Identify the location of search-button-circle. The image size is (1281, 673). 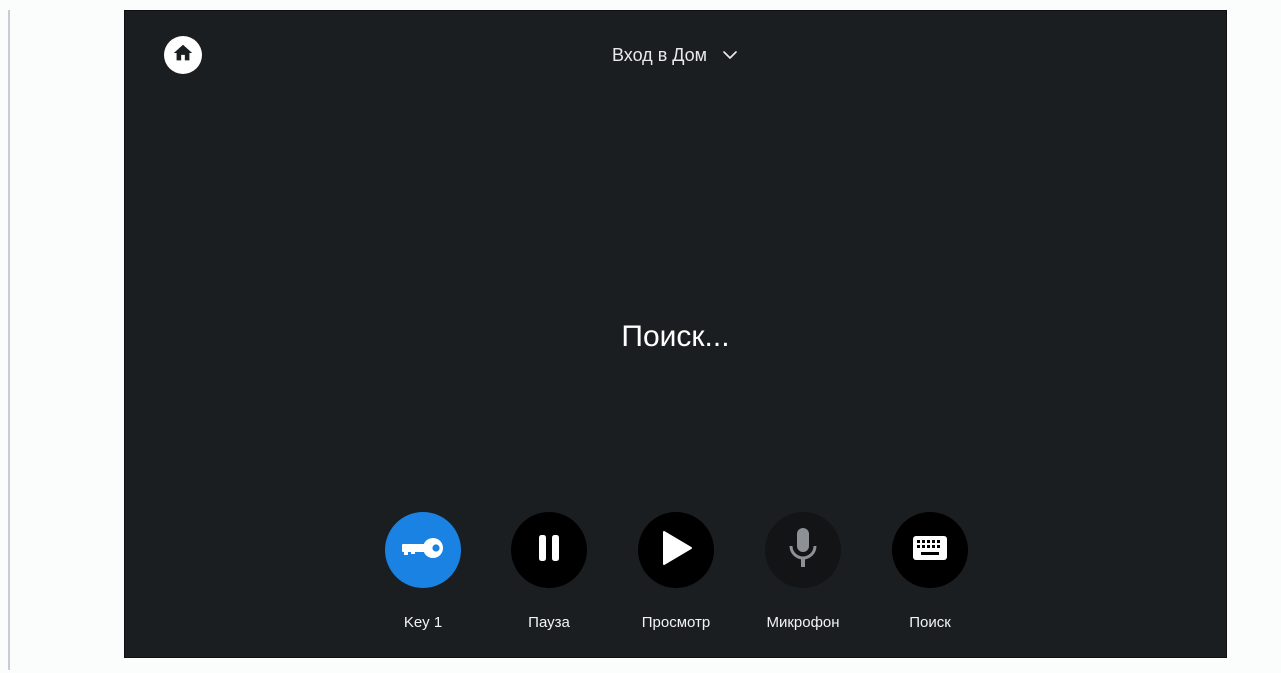
(930, 550).